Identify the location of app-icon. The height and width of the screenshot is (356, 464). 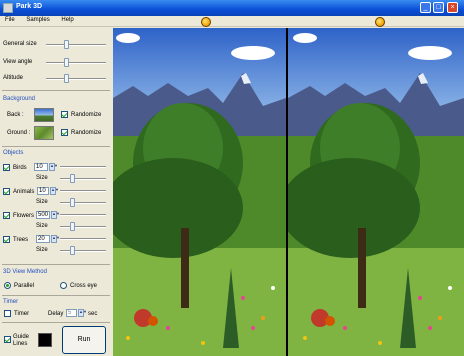
(8, 8).